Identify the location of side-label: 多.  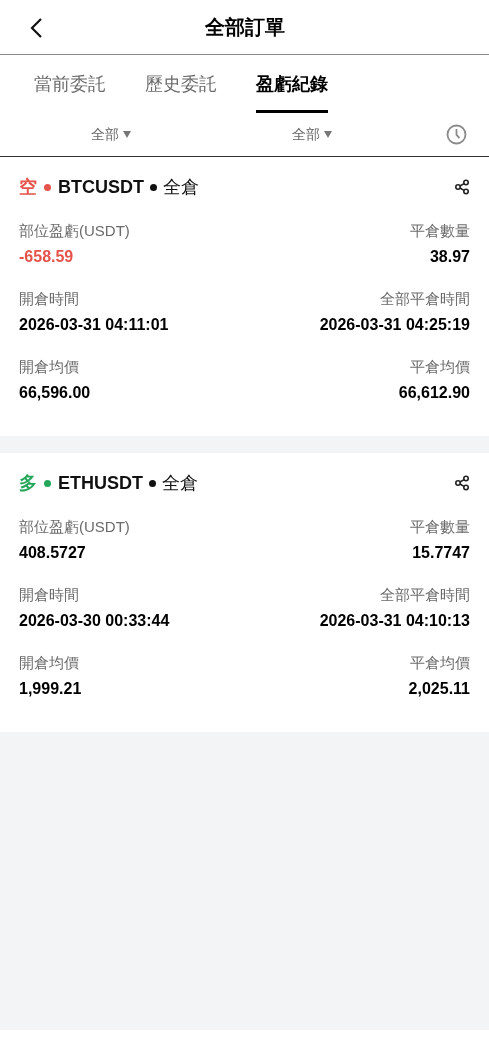
(28, 483).